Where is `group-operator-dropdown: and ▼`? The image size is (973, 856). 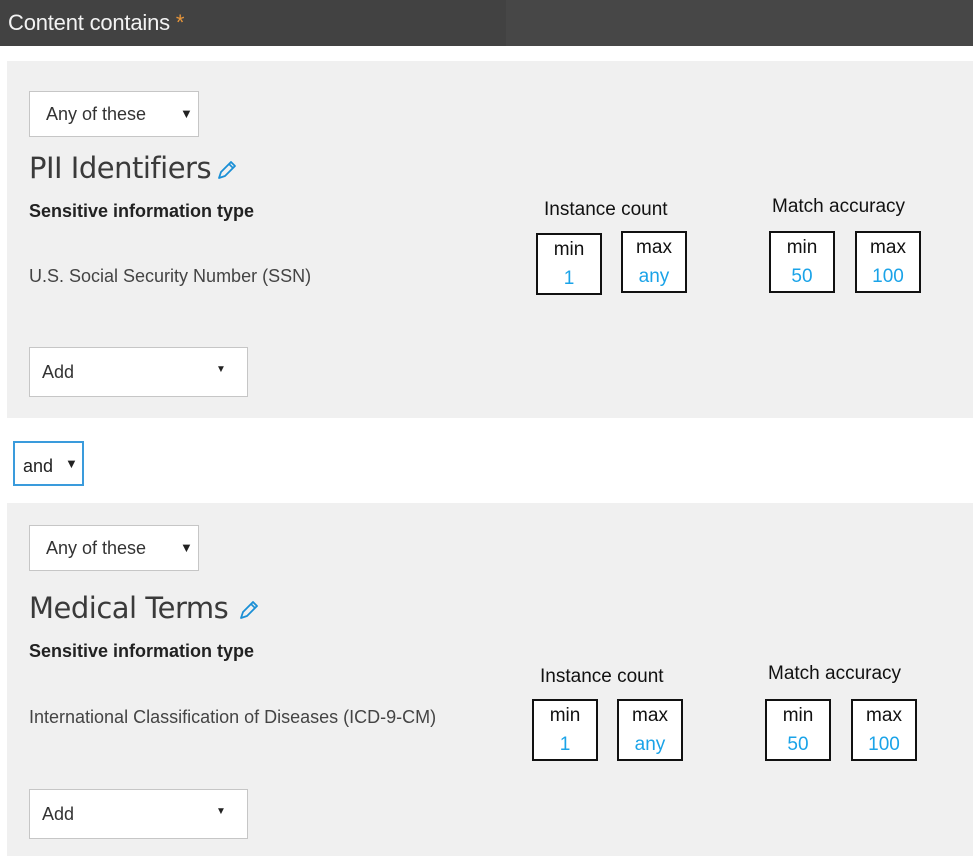
group-operator-dropdown: and ▼ is located at coordinates (48, 463).